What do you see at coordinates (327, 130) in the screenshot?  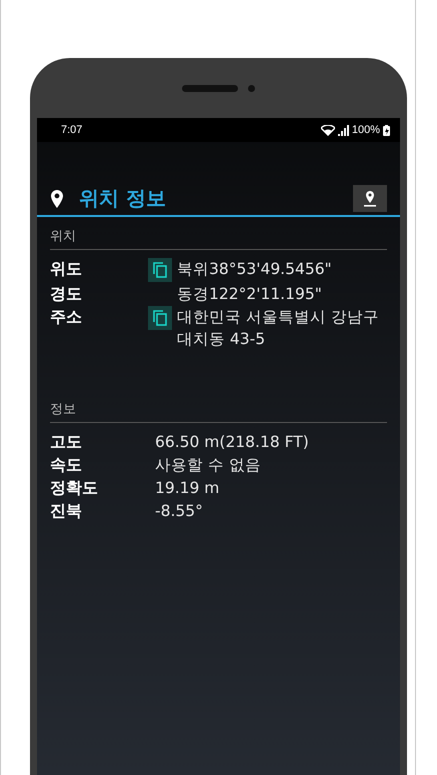 I see `wifi-icon` at bounding box center [327, 130].